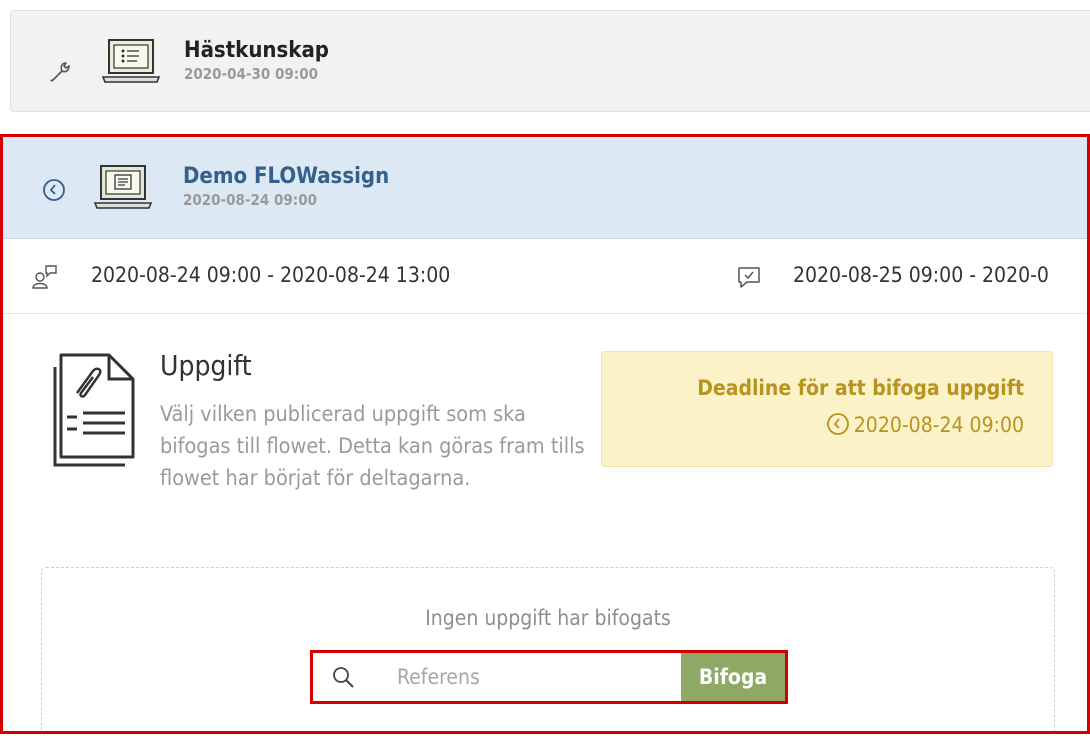 The width and height of the screenshot is (1090, 742). What do you see at coordinates (256, 51) in the screenshot?
I see `flow-title: Hästkunskap` at bounding box center [256, 51].